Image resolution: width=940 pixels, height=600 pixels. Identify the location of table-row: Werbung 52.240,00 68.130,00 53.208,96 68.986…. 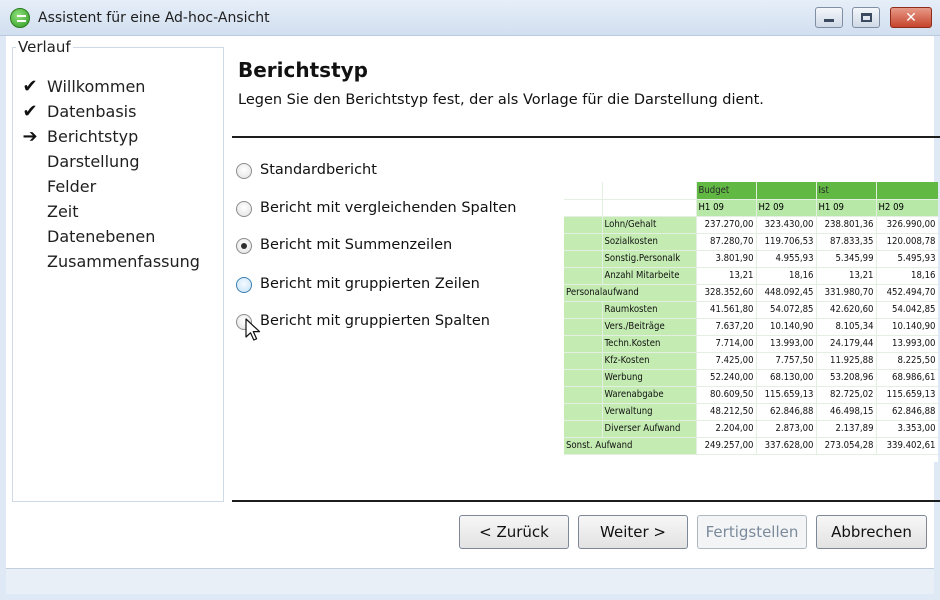
(751, 378).